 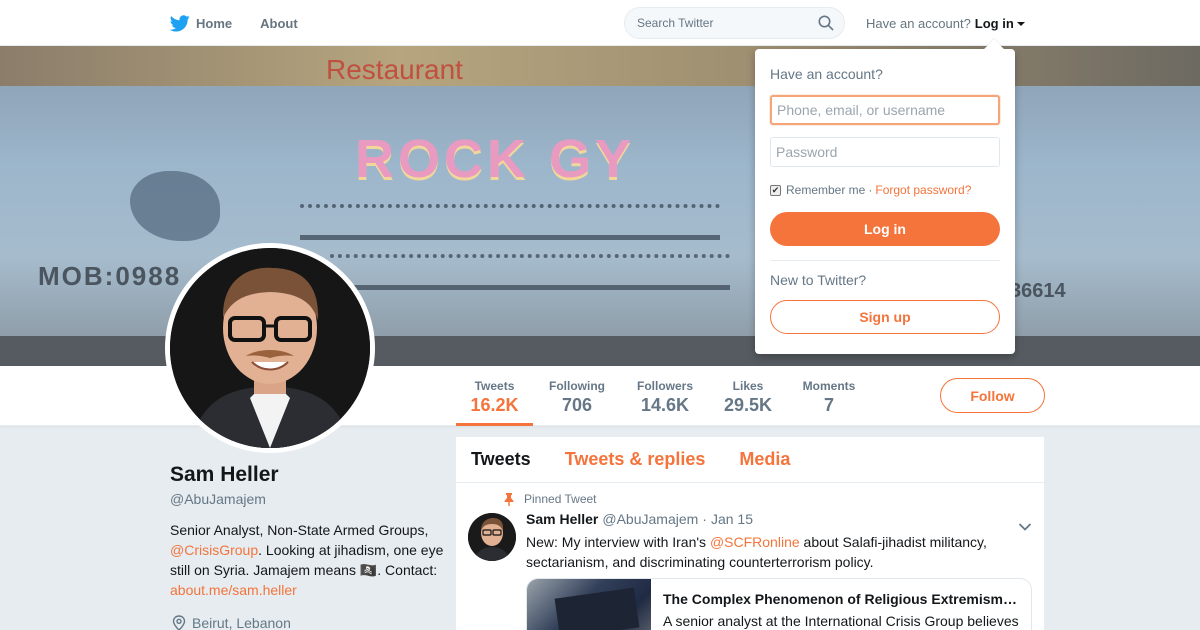 I want to click on banner-sign-name: ROCK GY, so click(x=495, y=159).